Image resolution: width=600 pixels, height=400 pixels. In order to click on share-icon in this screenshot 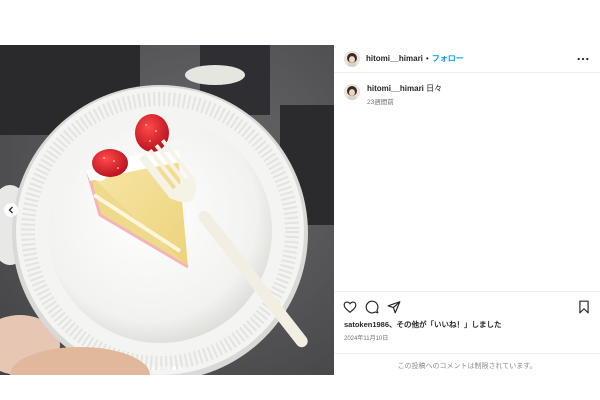, I will do `click(394, 306)`.